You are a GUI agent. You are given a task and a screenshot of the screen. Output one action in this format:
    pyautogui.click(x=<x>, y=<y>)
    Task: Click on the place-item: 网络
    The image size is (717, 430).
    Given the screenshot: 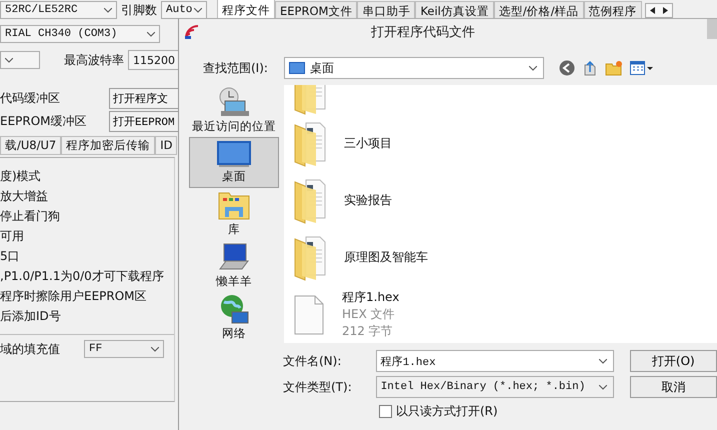 What is the action you would take?
    pyautogui.click(x=234, y=317)
    